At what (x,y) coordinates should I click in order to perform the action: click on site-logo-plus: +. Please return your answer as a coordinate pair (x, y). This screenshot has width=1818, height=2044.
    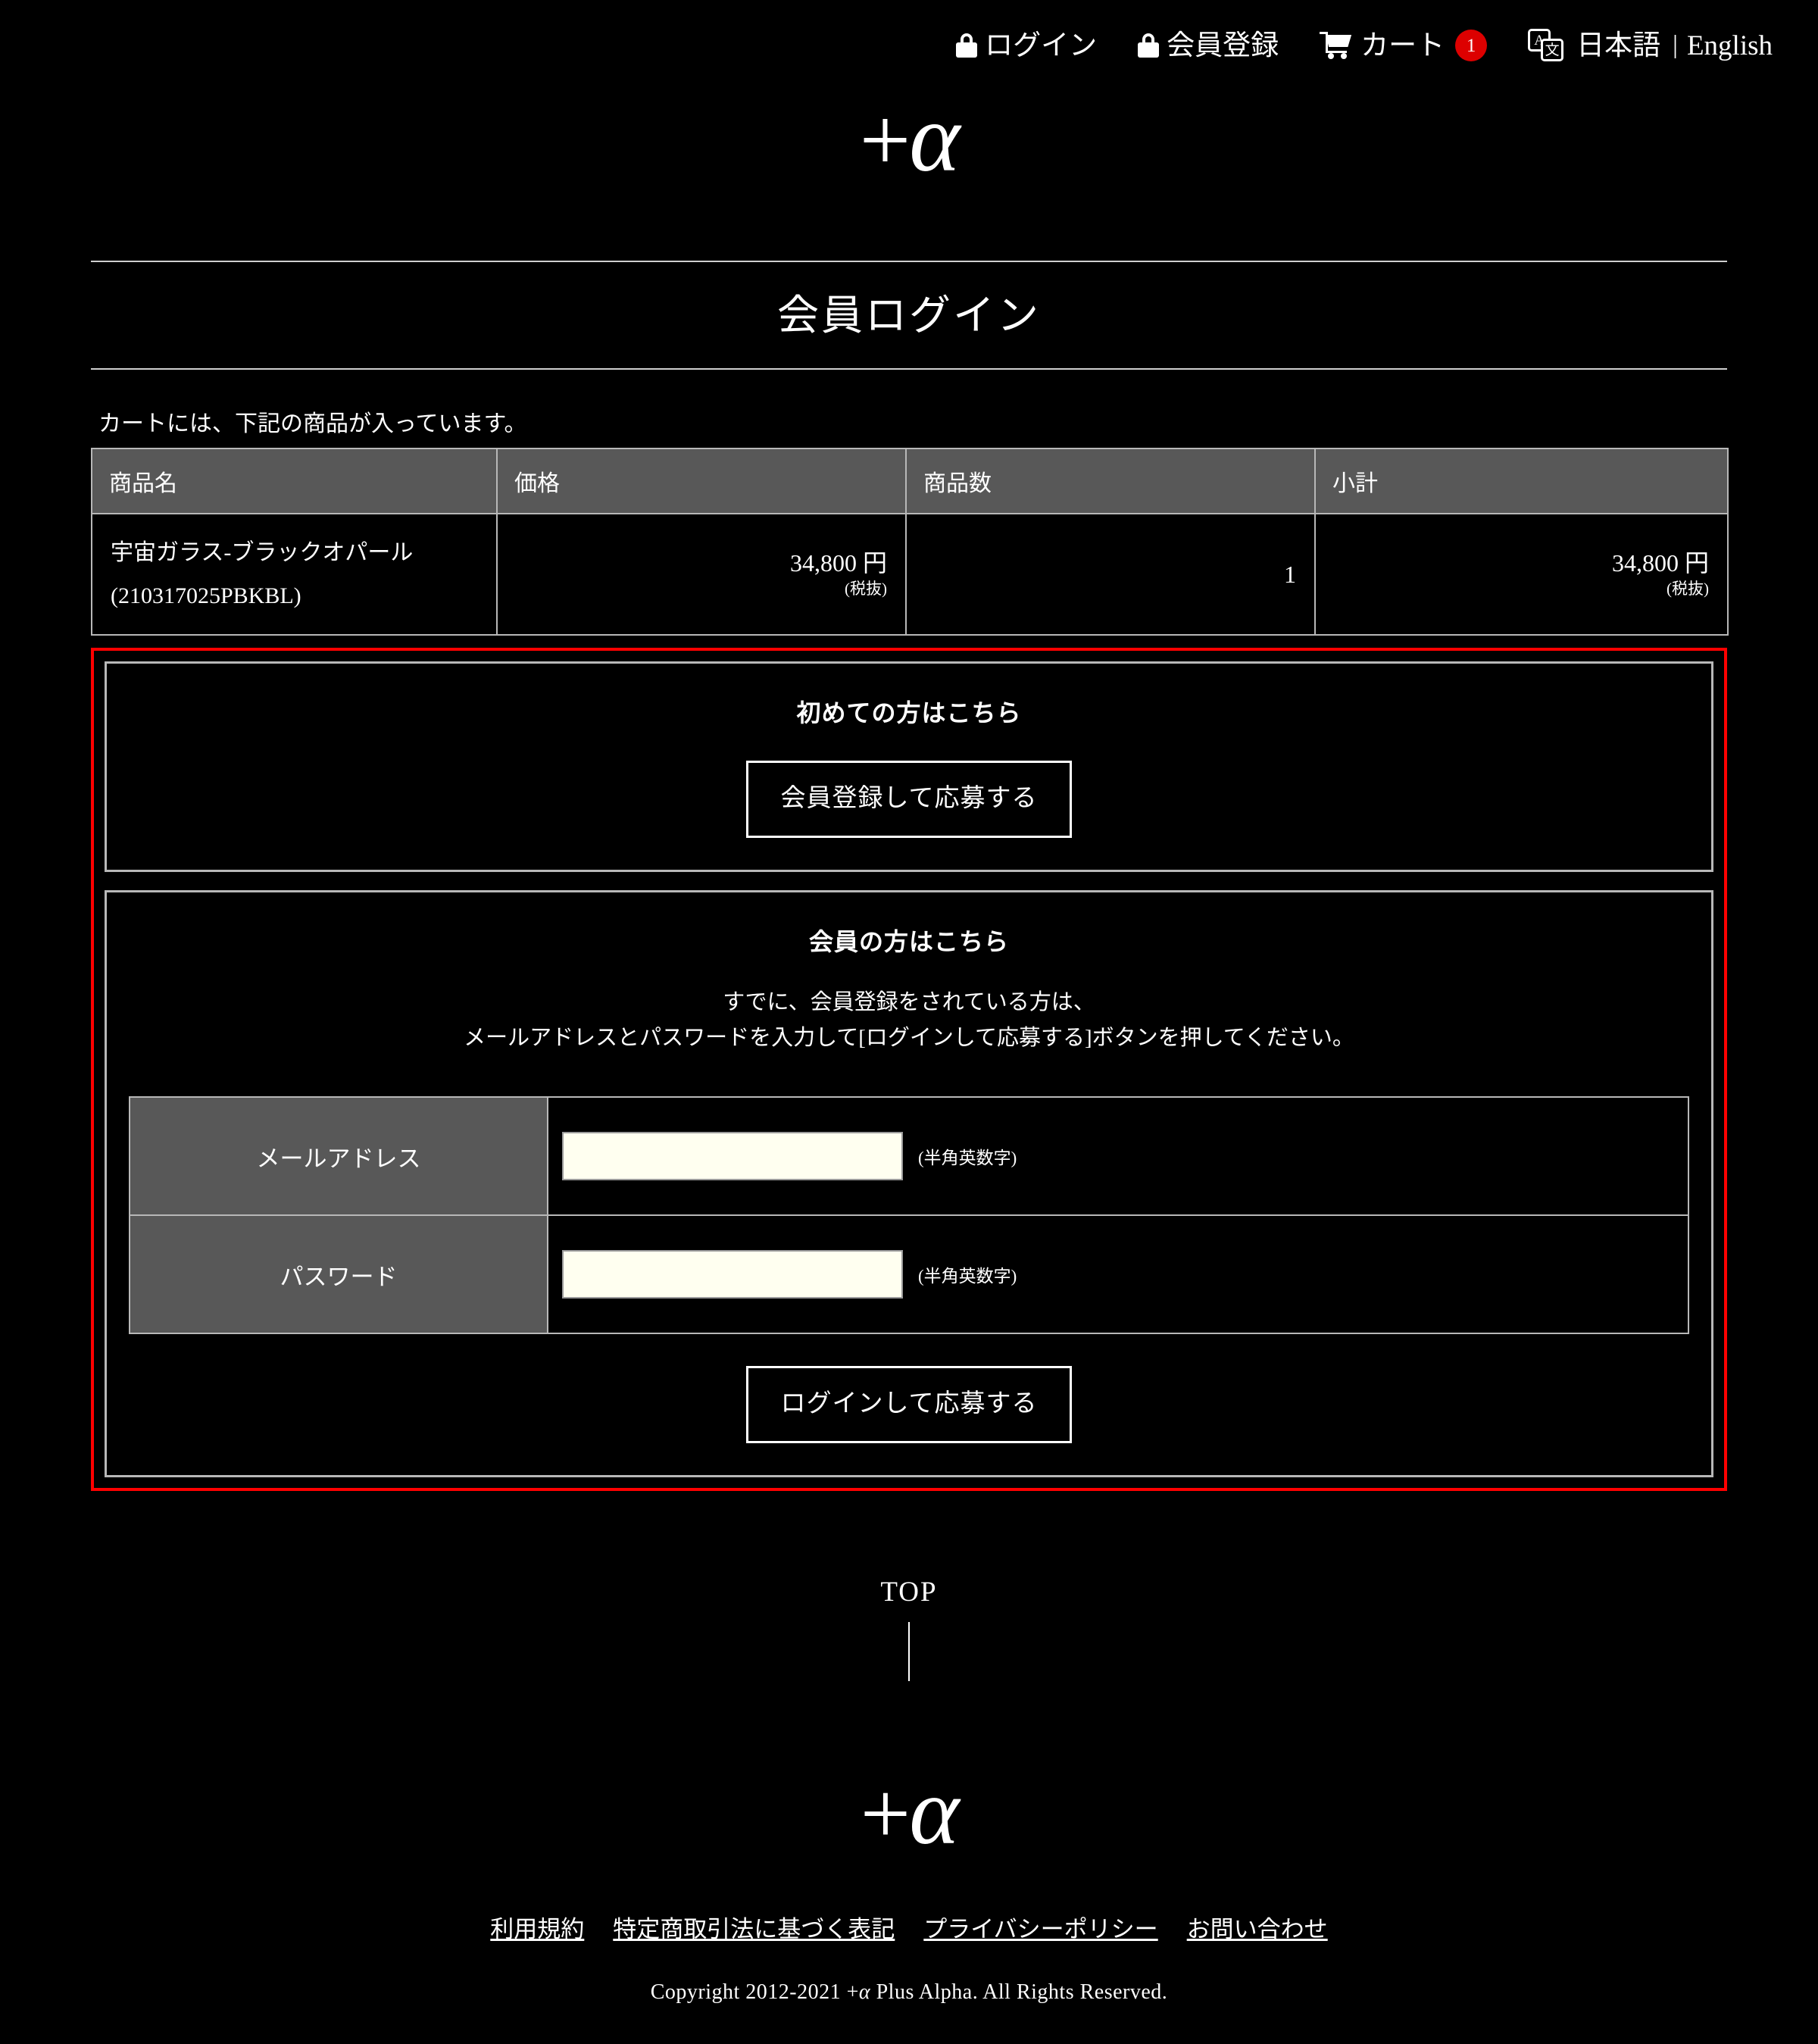
    Looking at the image, I should click on (885, 139).